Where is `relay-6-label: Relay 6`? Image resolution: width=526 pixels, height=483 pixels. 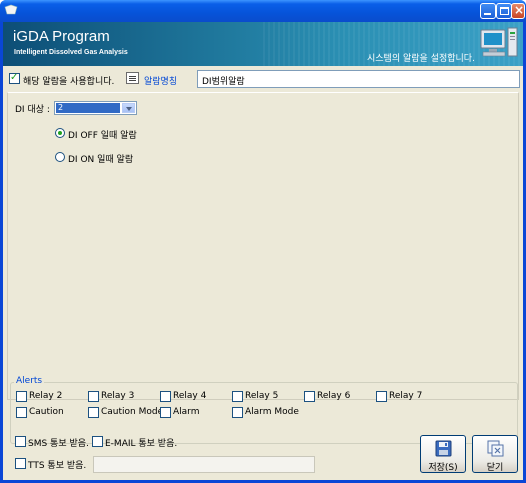 relay-6-label: Relay 6 is located at coordinates (334, 396).